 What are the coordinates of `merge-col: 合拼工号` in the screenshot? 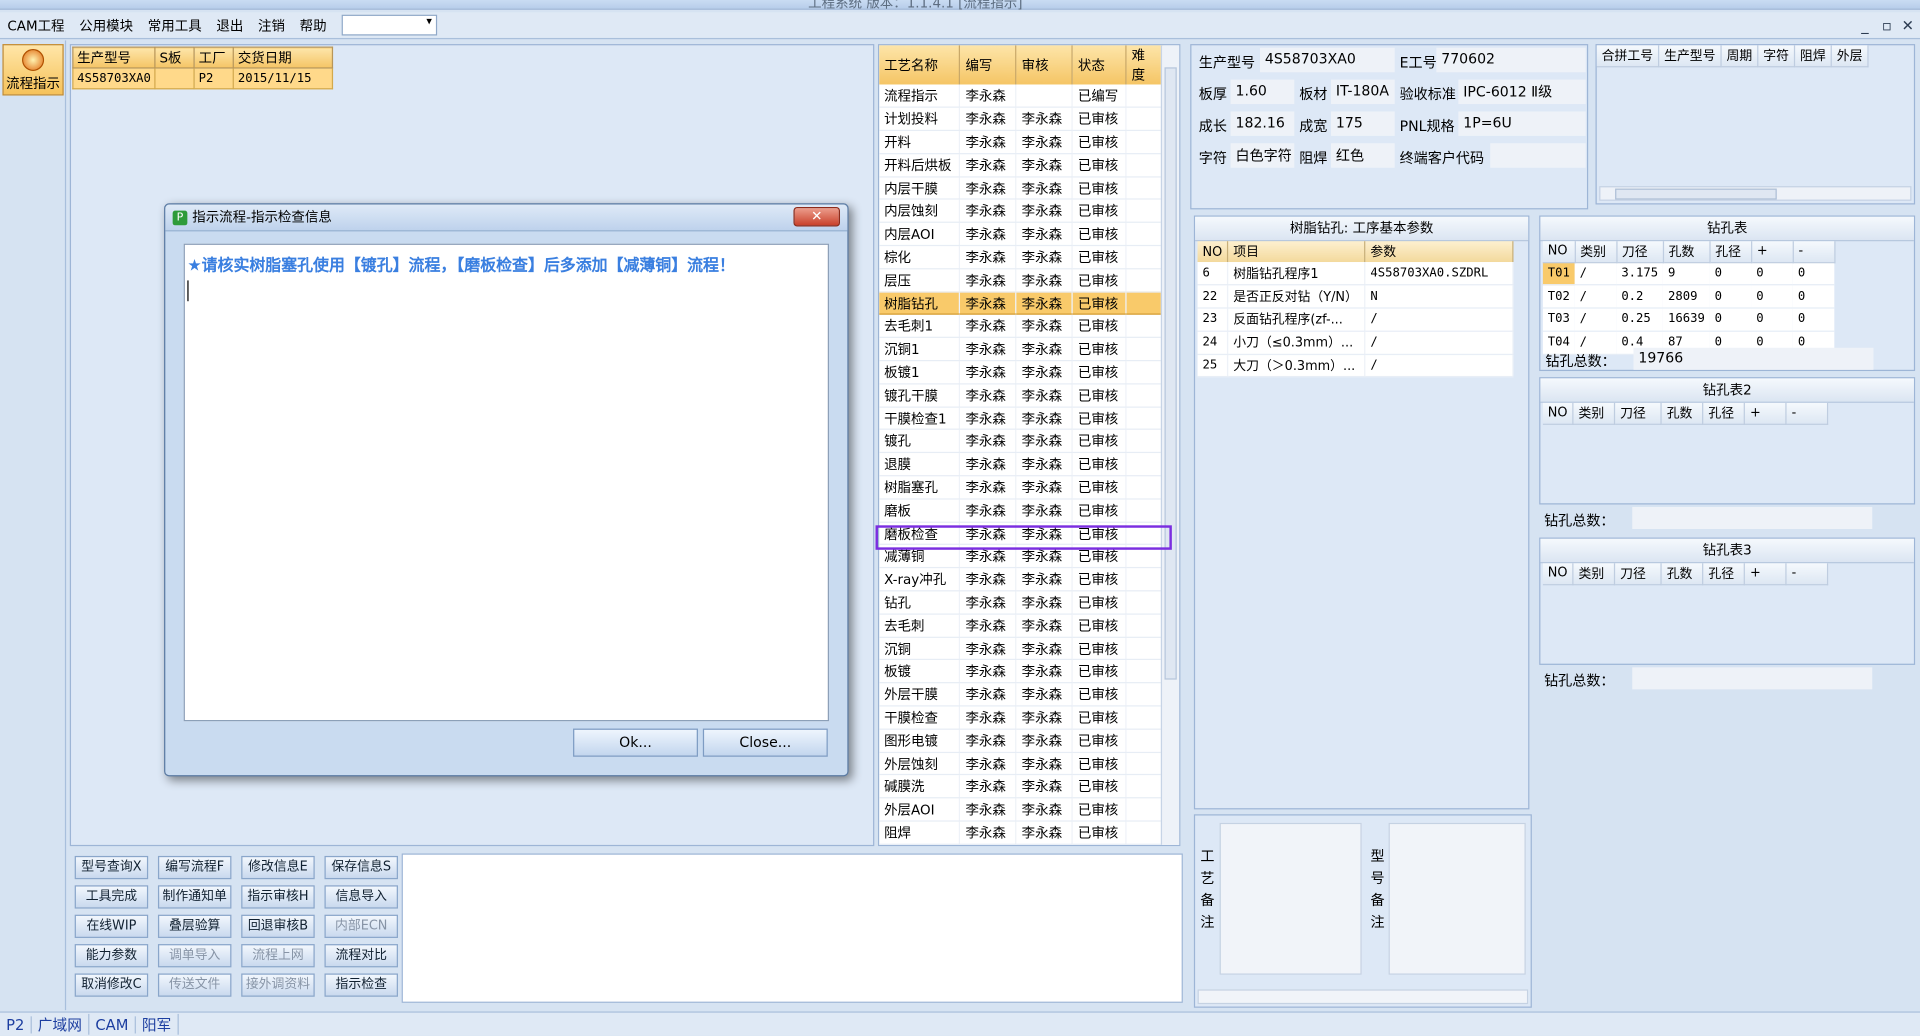 It's located at (1628, 56).